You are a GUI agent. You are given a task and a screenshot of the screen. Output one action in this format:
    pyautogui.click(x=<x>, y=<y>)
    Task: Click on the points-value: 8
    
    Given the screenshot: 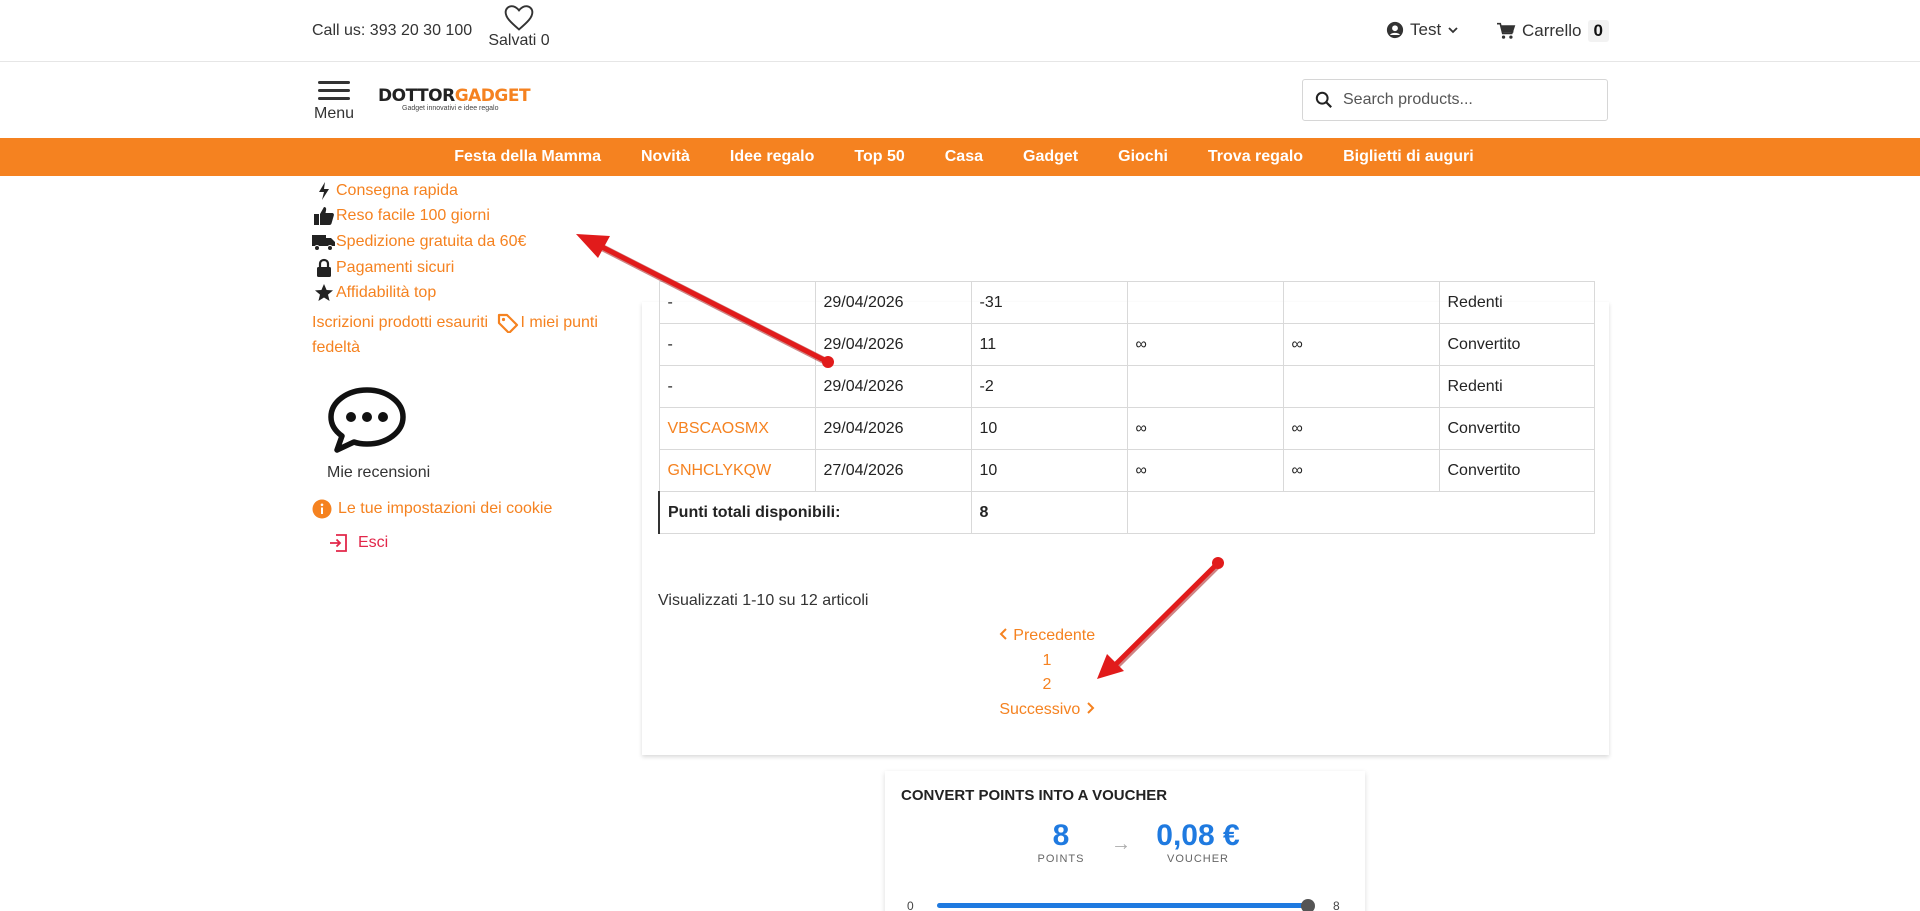 What is the action you would take?
    pyautogui.click(x=1061, y=835)
    